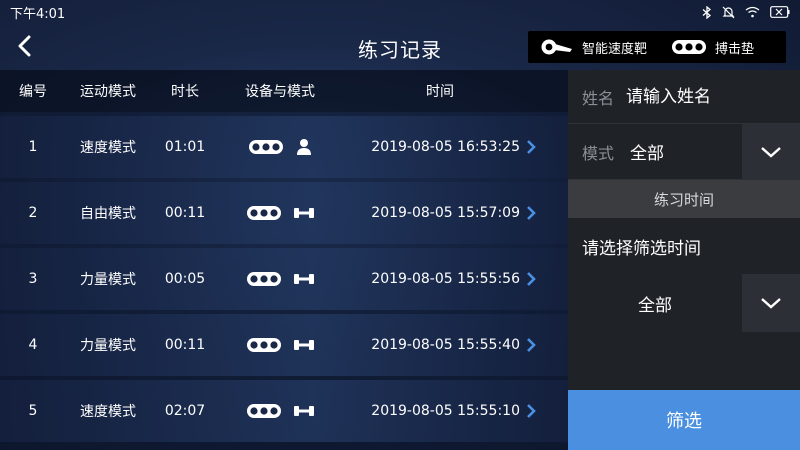 The width and height of the screenshot is (800, 450). What do you see at coordinates (185, 147) in the screenshot?
I see `row-duration: 01:01` at bounding box center [185, 147].